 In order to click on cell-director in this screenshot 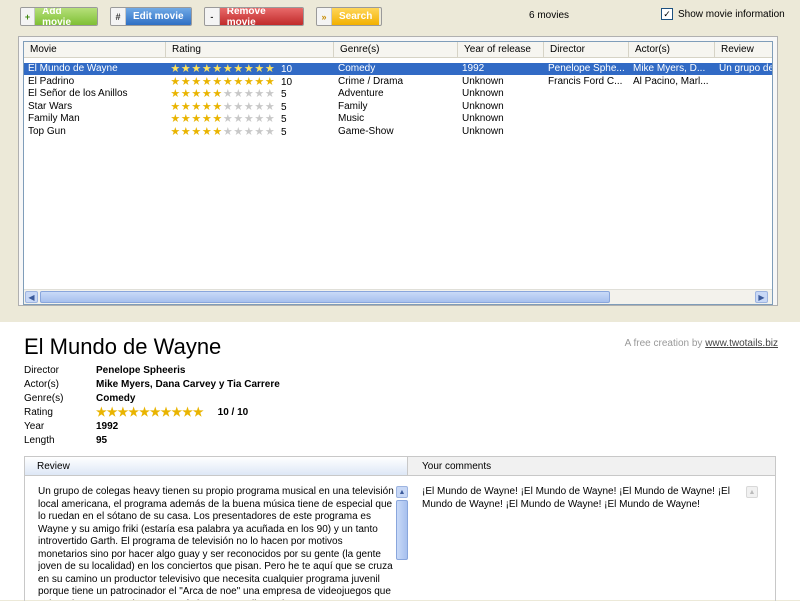, I will do `click(586, 94)`.